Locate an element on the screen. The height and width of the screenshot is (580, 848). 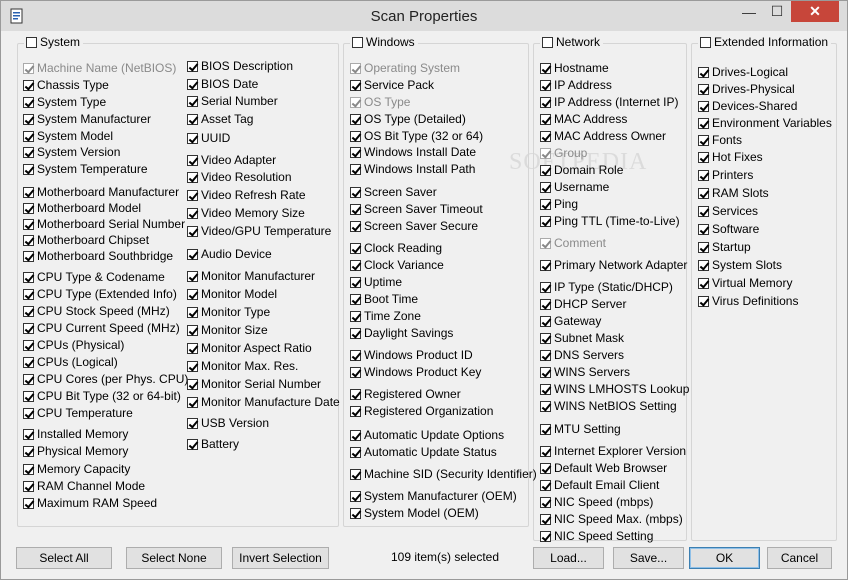
checkbox-item: System Model (OEM) is located at coordinates (414, 513).